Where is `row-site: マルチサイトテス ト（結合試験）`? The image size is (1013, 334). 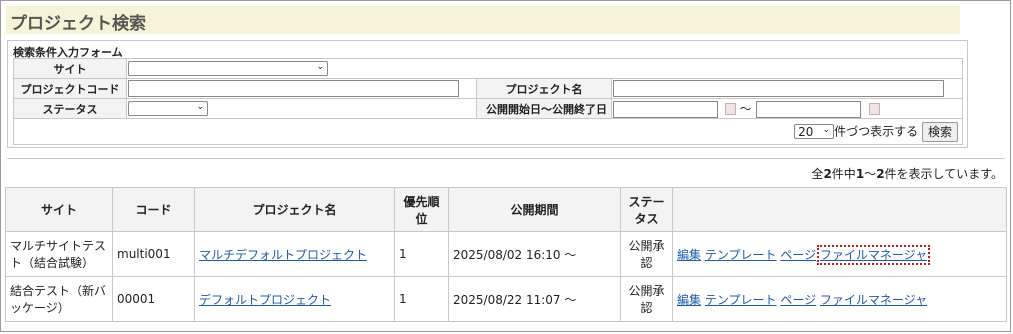 row-site: マルチサイトテス ト（結合試験） is located at coordinates (59, 254).